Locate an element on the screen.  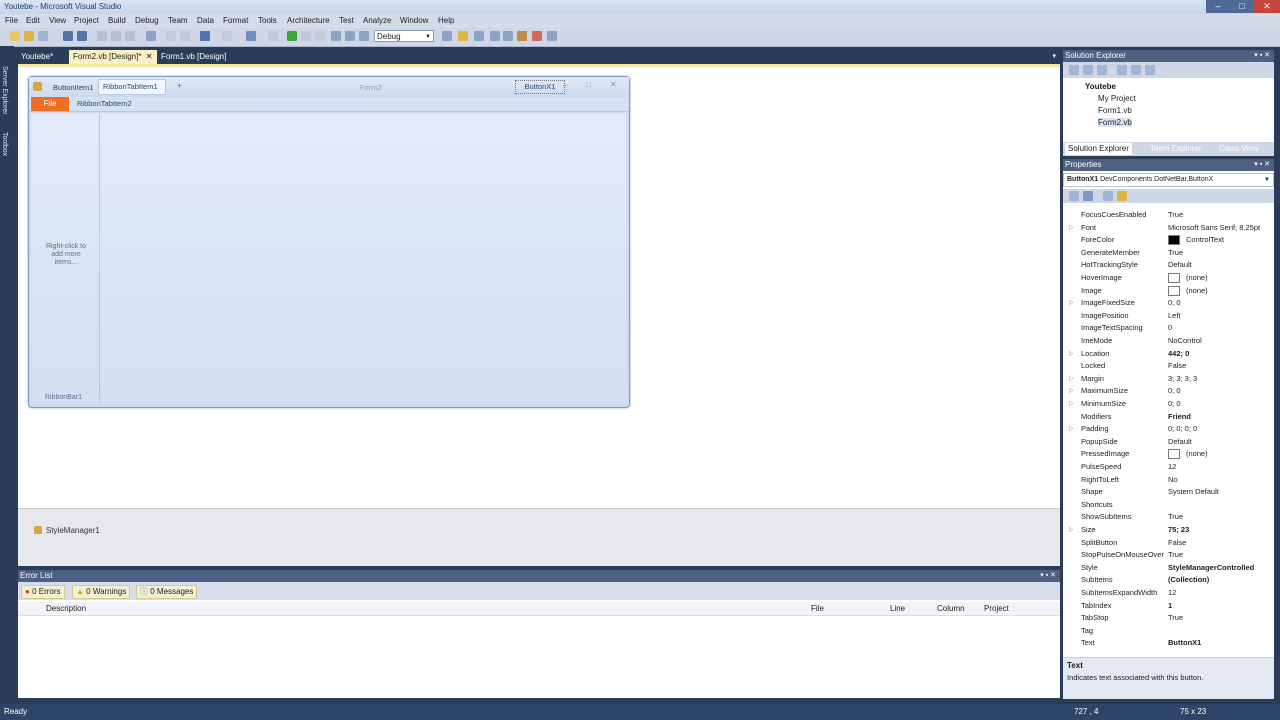
save-icon is located at coordinates (68, 36).